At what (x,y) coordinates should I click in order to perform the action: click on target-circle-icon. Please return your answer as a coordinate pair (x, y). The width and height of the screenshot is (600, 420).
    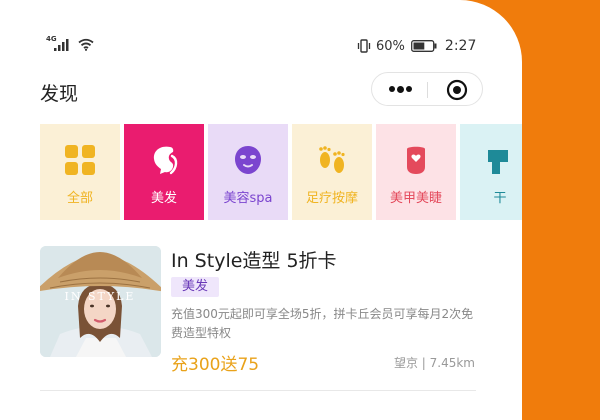
    Looking at the image, I should click on (457, 90).